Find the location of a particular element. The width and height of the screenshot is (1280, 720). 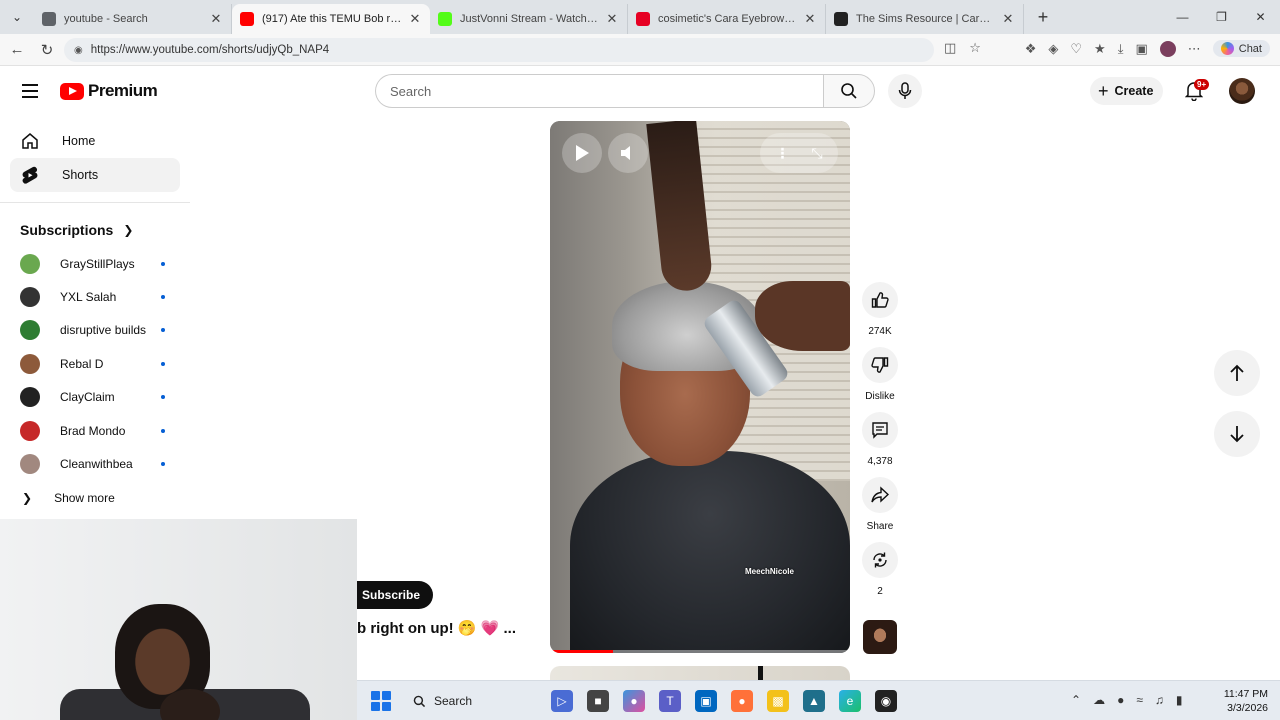

copilot-chat-button: Chat is located at coordinates (1241, 48).